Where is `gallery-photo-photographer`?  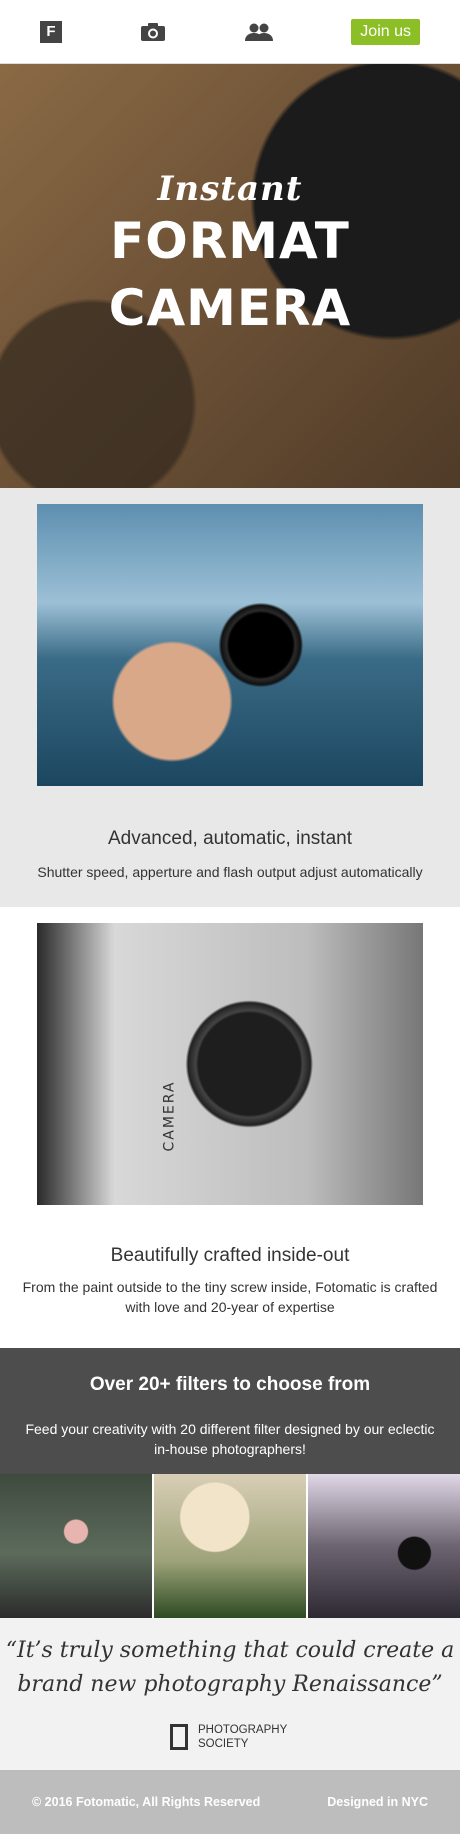 gallery-photo-photographer is located at coordinates (384, 1546).